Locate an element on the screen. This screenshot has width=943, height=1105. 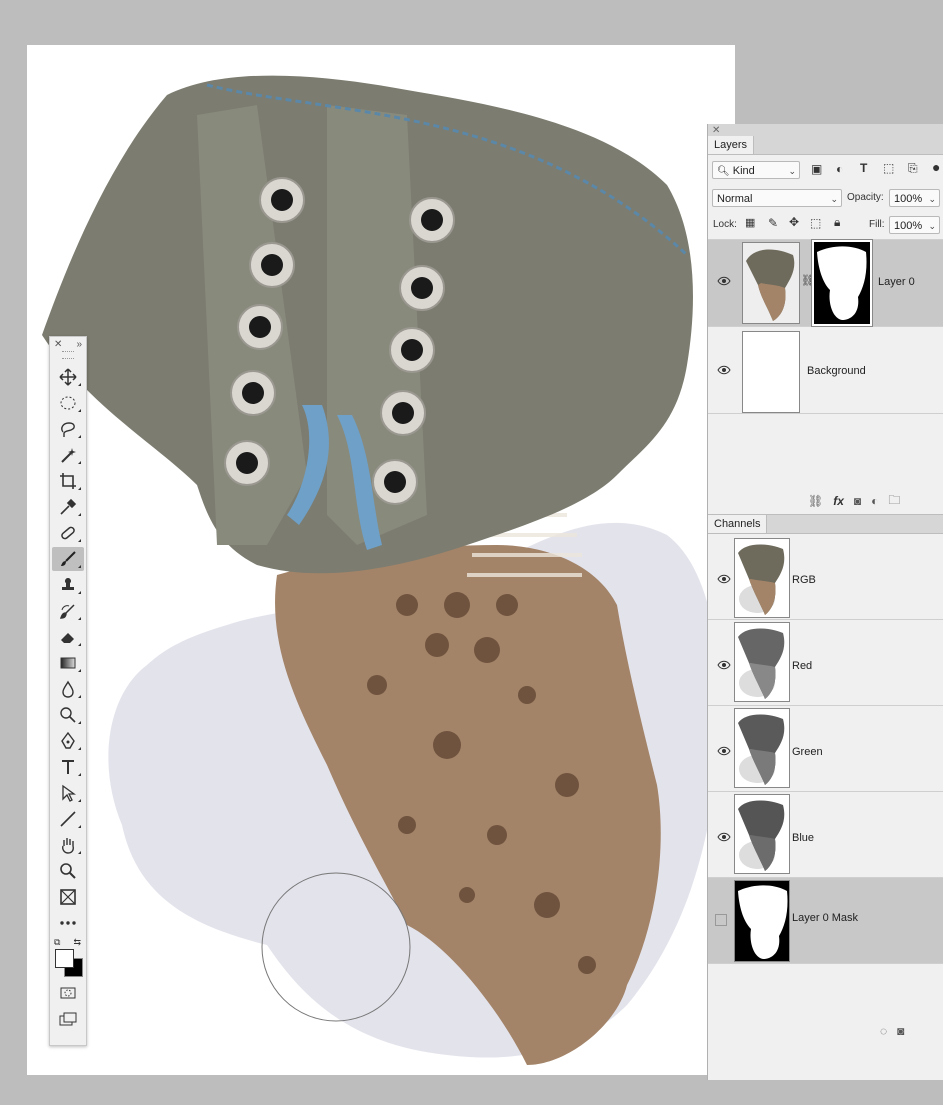
gradient-tool is located at coordinates (68, 663).